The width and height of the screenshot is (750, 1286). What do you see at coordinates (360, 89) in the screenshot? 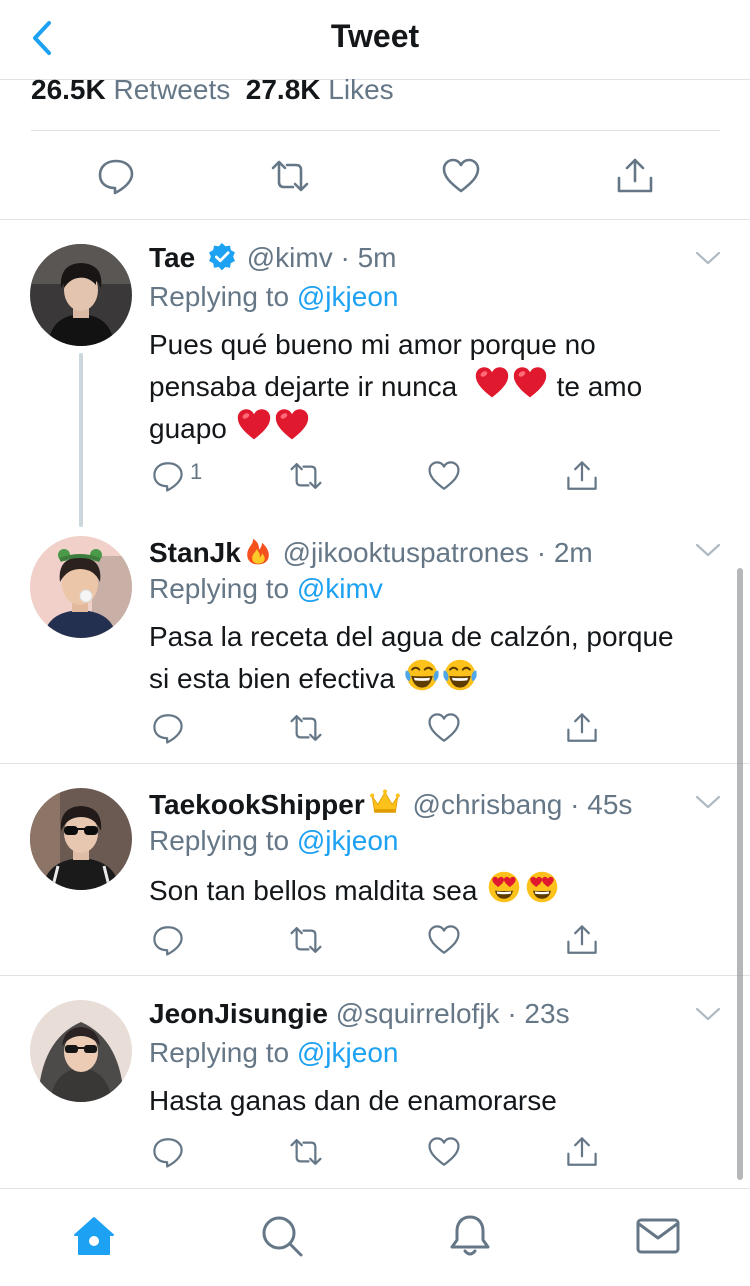
I see `likes-label: Likes` at bounding box center [360, 89].